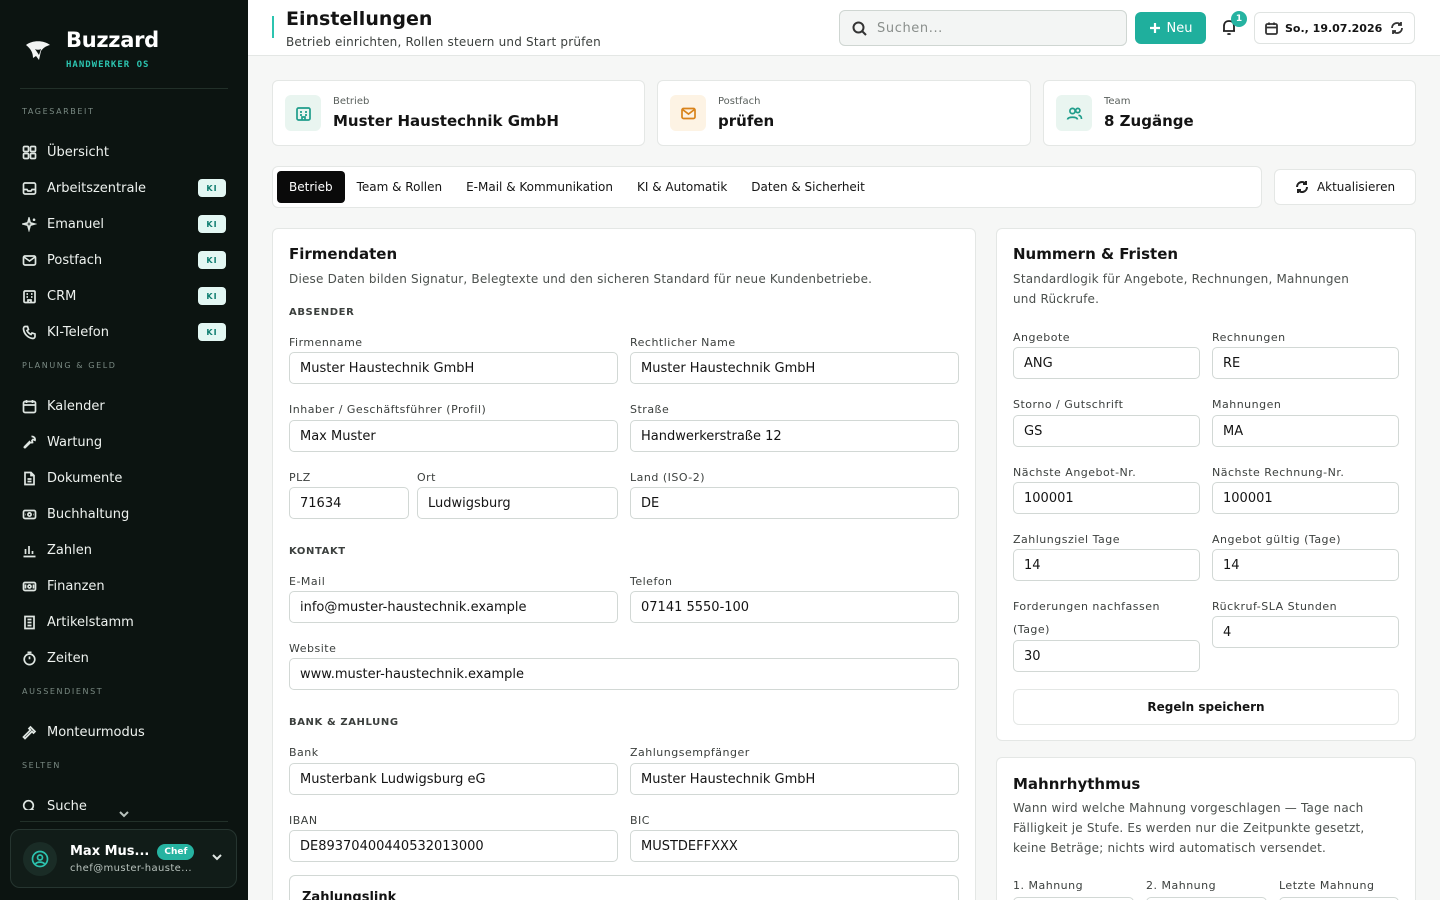 The width and height of the screenshot is (1440, 900). Describe the element at coordinates (987, 28) in the screenshot. I see `search-input` at that location.